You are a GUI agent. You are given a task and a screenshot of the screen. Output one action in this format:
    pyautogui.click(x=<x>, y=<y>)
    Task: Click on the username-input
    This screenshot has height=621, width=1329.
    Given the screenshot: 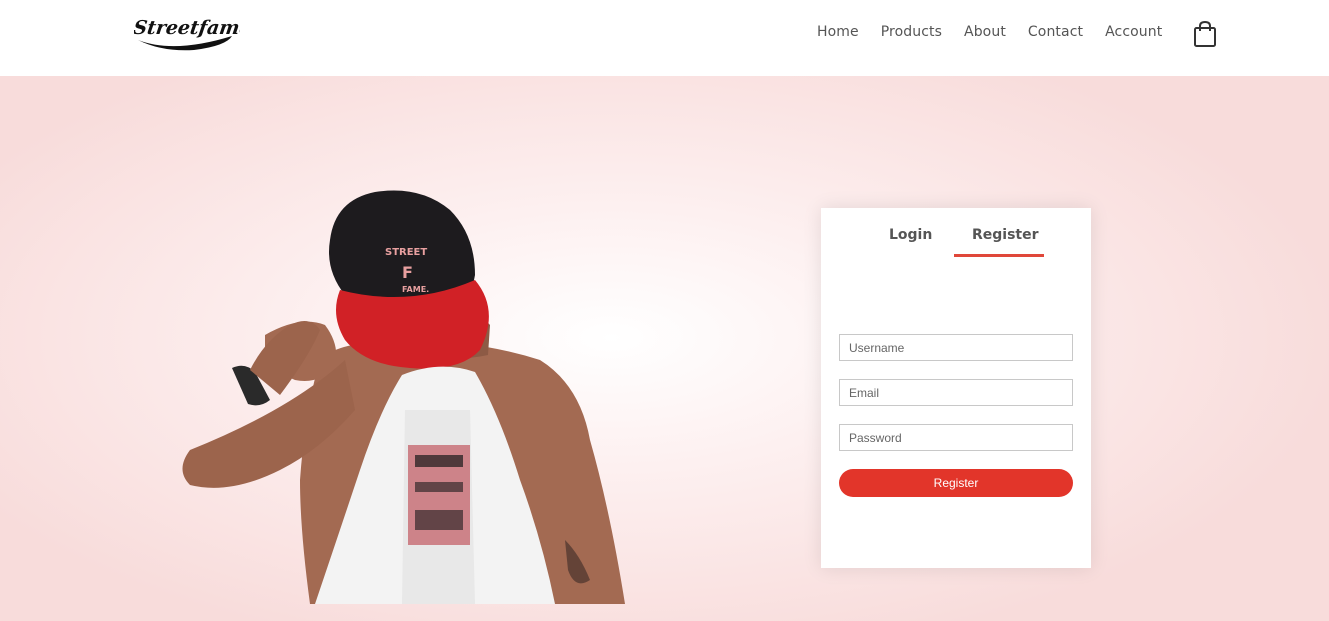 What is the action you would take?
    pyautogui.click(x=956, y=347)
    